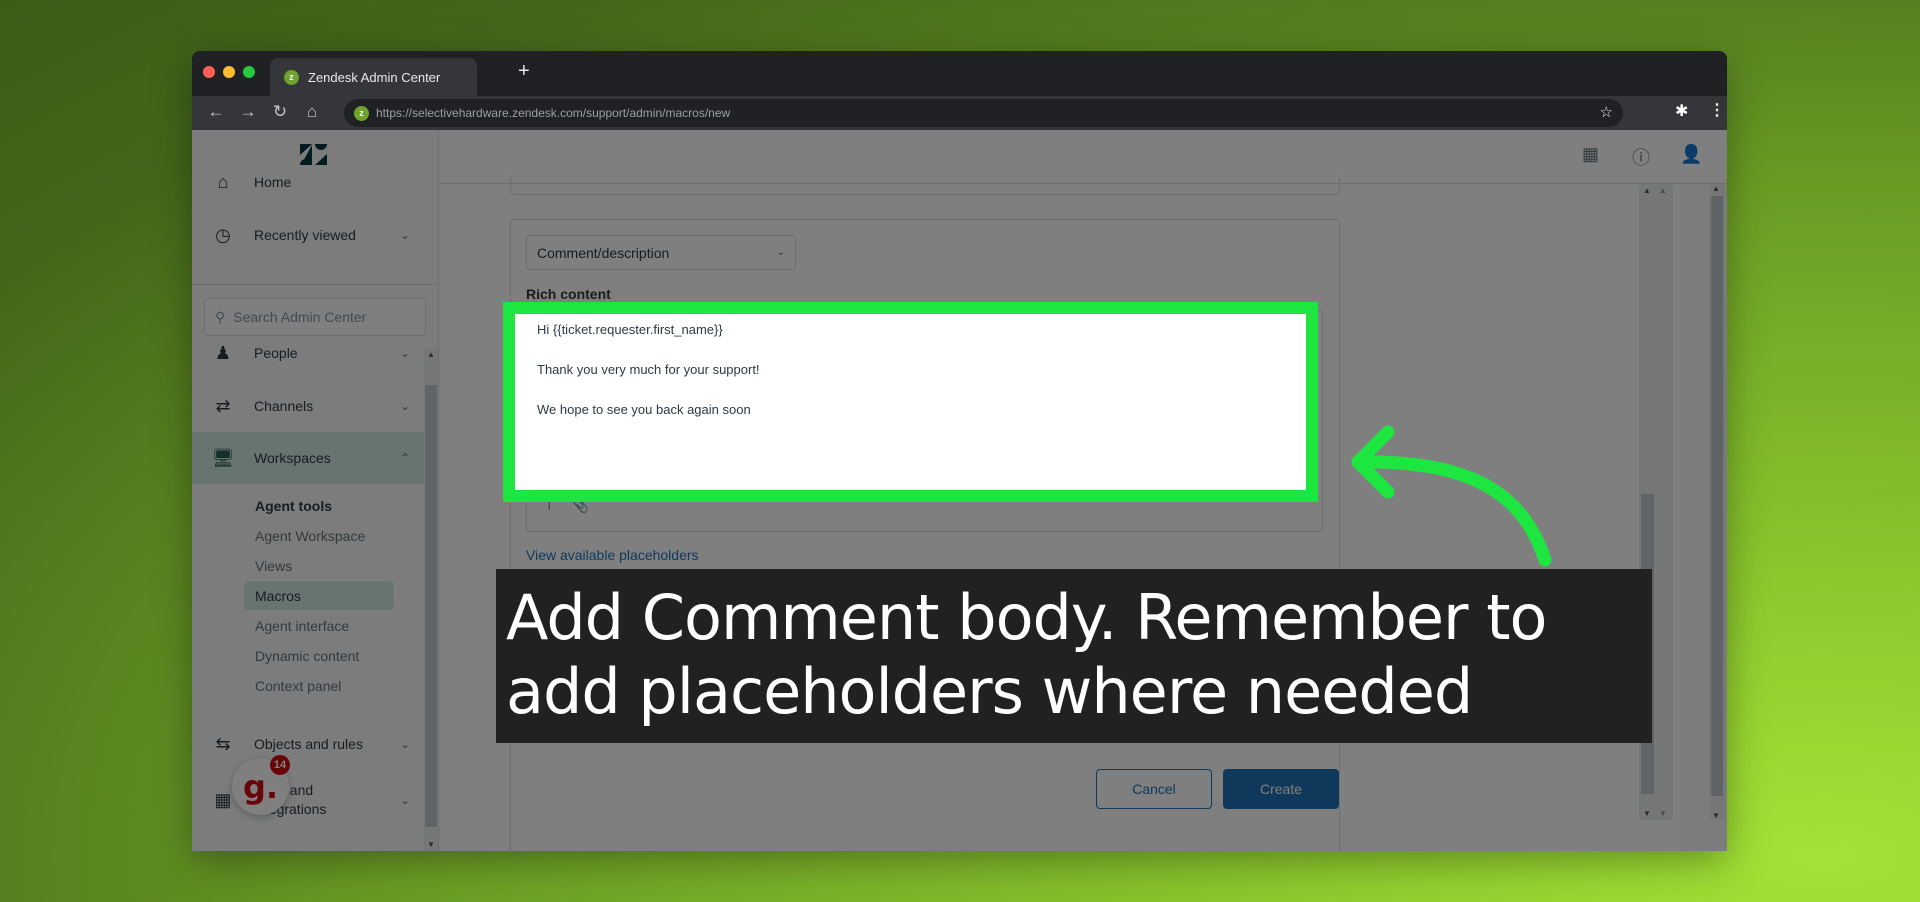  Describe the element at coordinates (1281, 789) in the screenshot. I see `create-button: Create` at that location.